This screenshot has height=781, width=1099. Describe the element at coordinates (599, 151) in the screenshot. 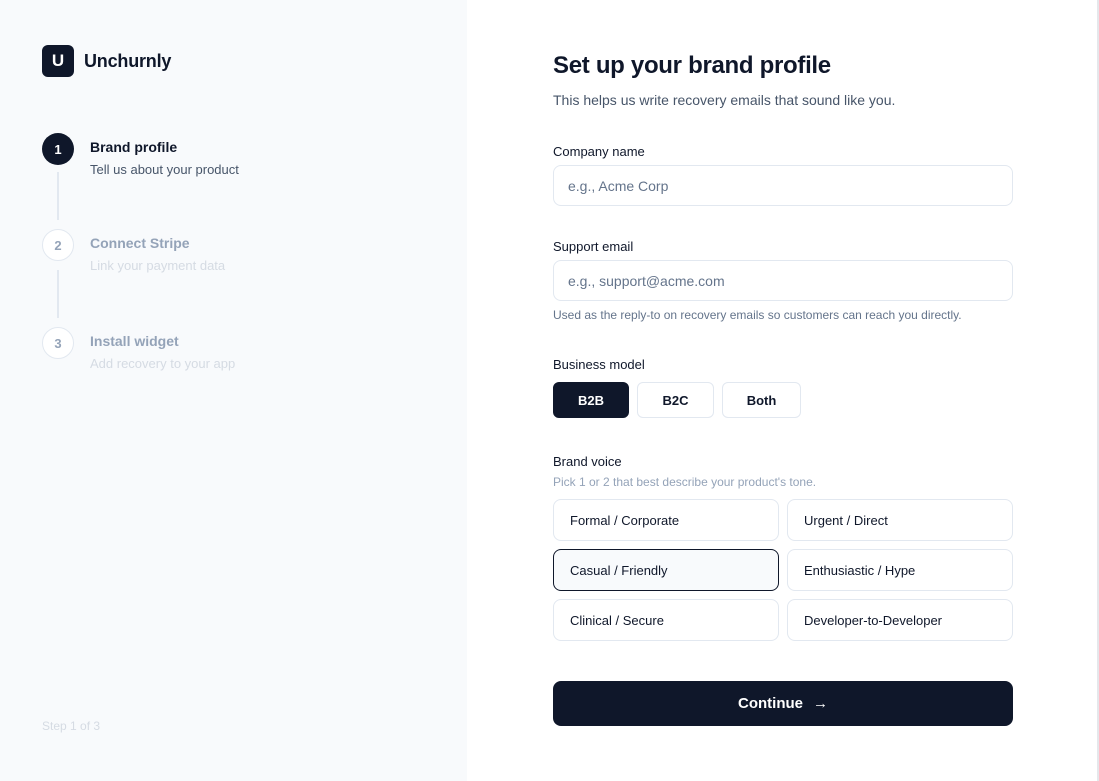

I see `company-name-label: Company name` at that location.